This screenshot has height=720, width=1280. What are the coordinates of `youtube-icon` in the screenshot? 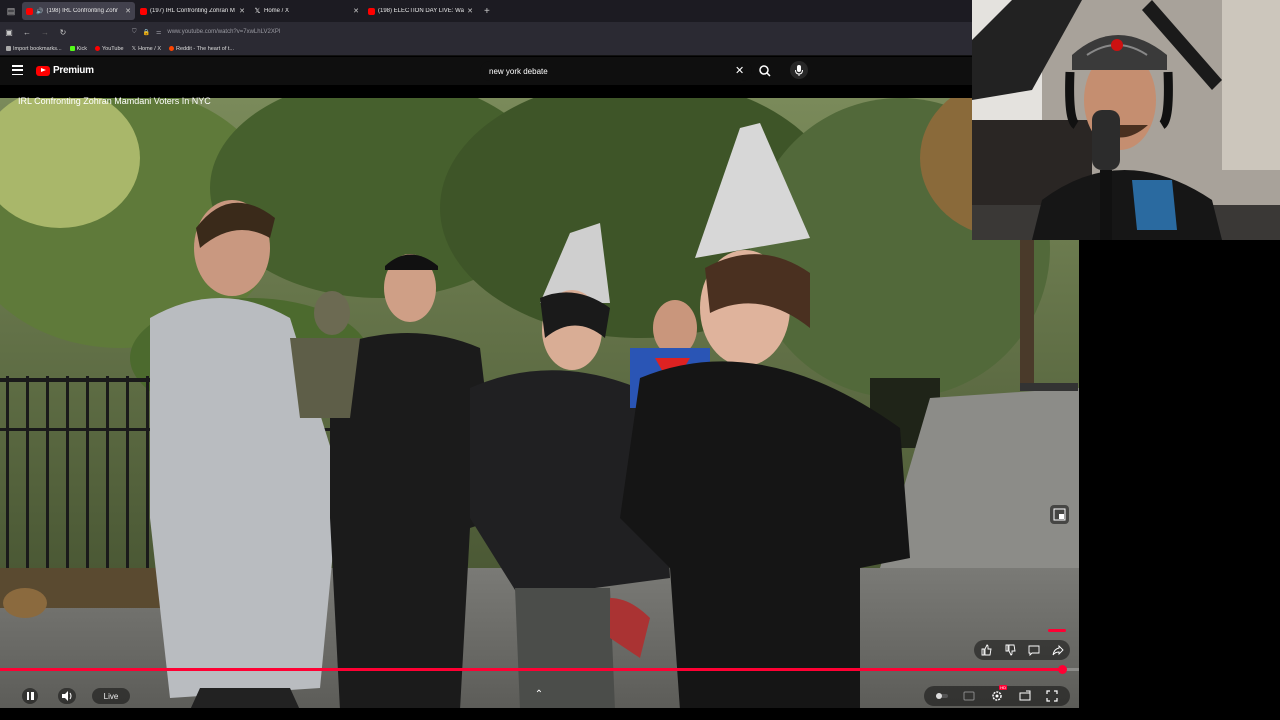 It's located at (97, 48).